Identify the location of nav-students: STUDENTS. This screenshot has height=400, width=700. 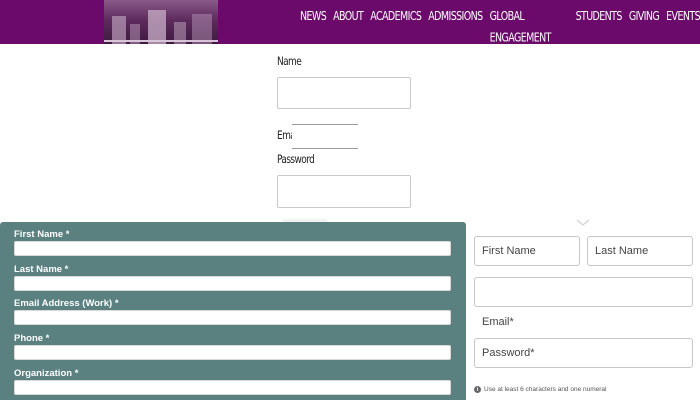
(599, 27).